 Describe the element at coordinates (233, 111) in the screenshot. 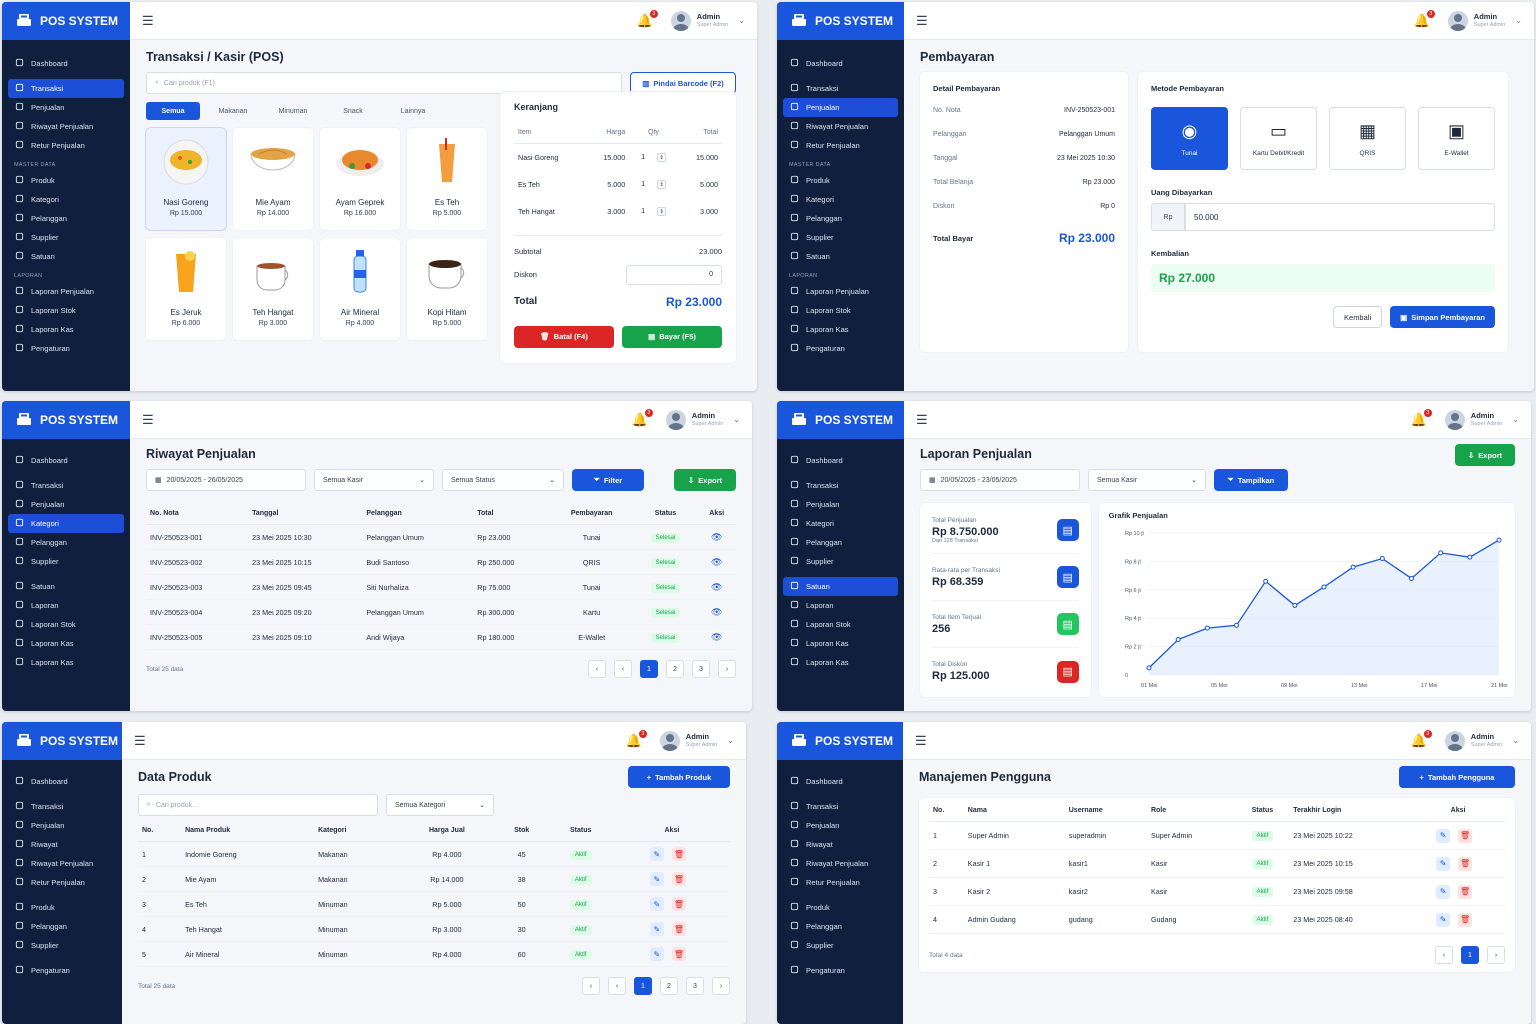

I see `category-tab: Makanan` at that location.